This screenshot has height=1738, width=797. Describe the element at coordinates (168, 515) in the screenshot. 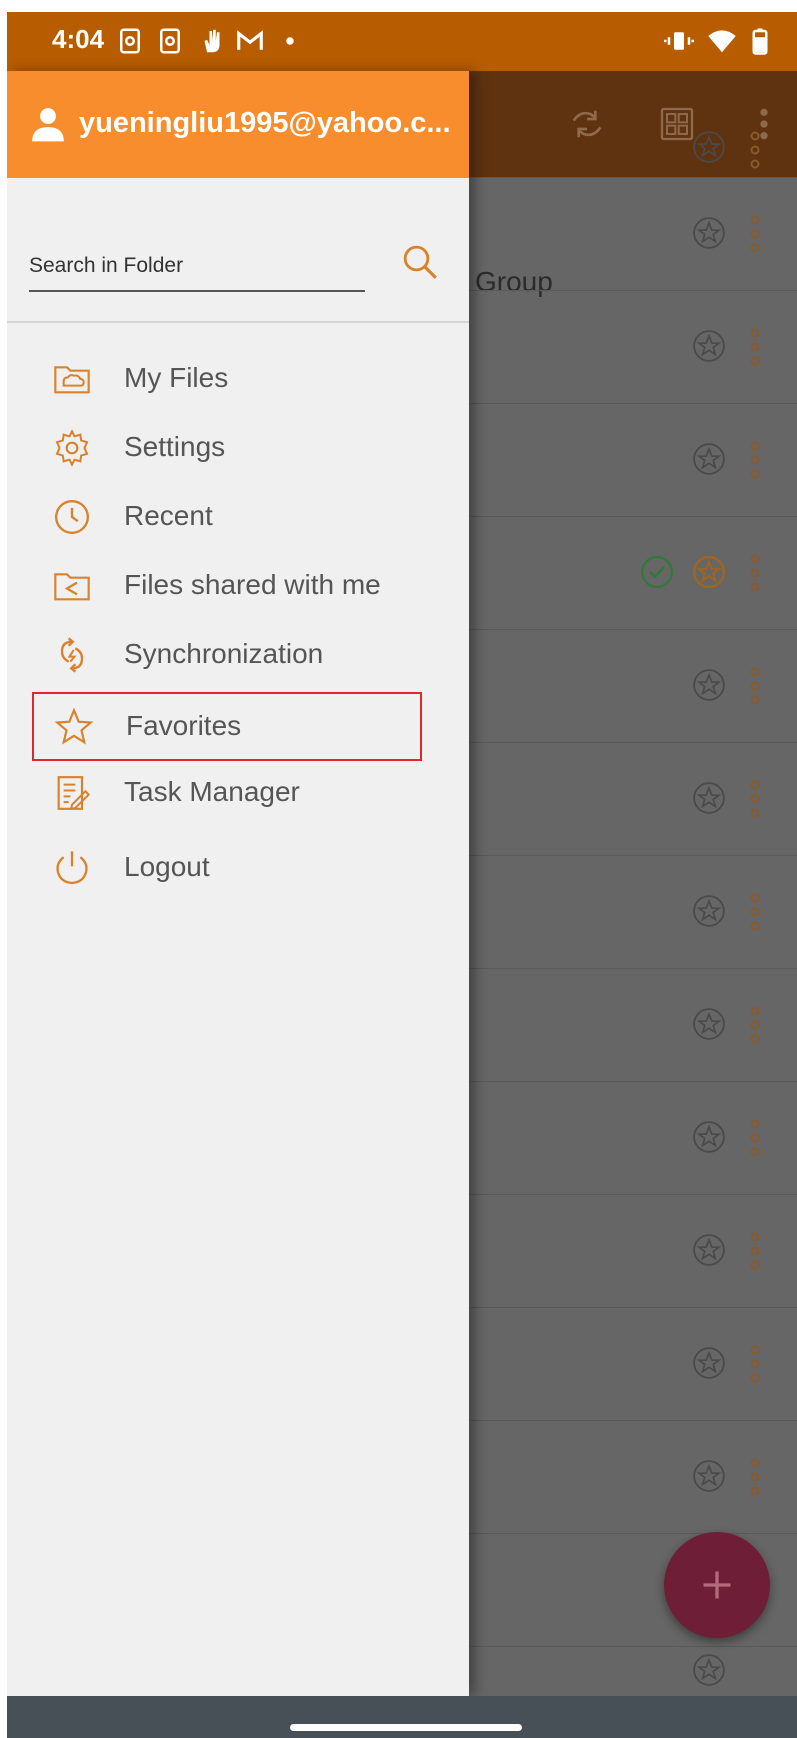

I see `nav-item-label: Recent` at that location.